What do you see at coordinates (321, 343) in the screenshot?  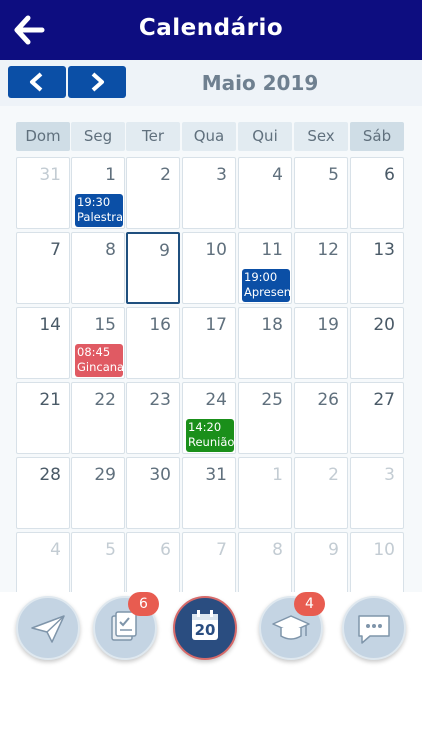 I see `day-cell: 19` at bounding box center [321, 343].